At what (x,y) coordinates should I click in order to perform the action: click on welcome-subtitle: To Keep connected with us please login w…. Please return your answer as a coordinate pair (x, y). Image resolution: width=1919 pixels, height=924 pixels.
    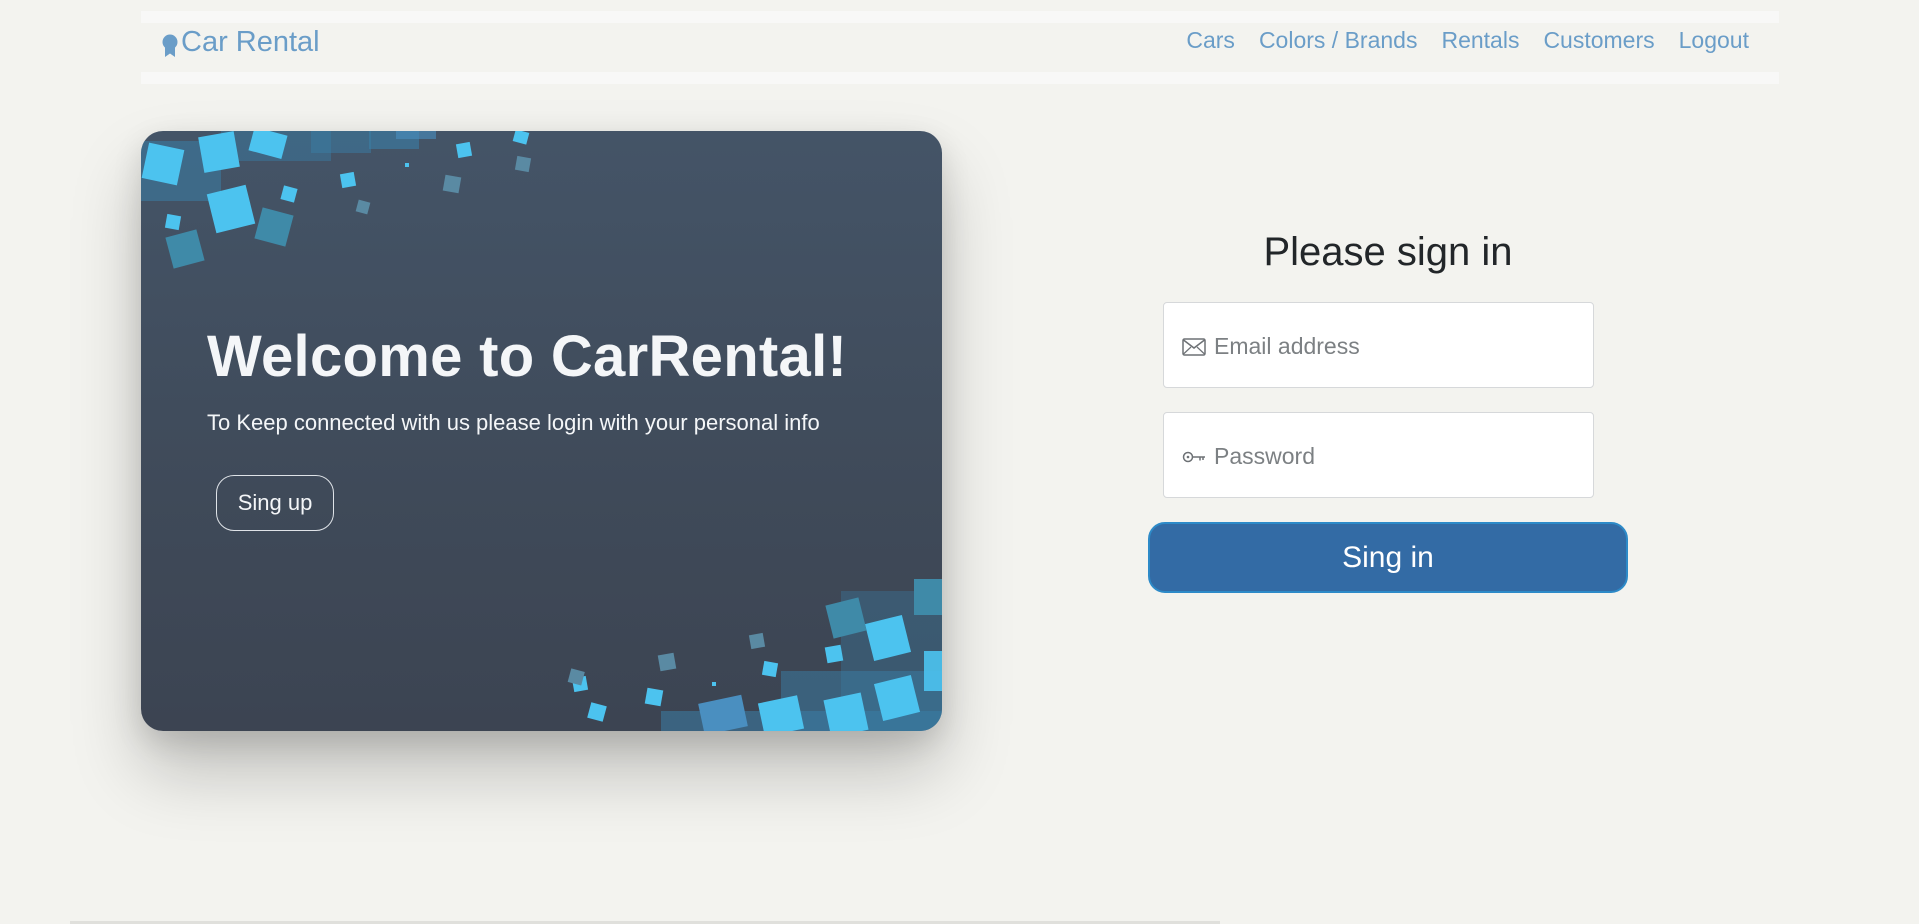
    Looking at the image, I should click on (513, 422).